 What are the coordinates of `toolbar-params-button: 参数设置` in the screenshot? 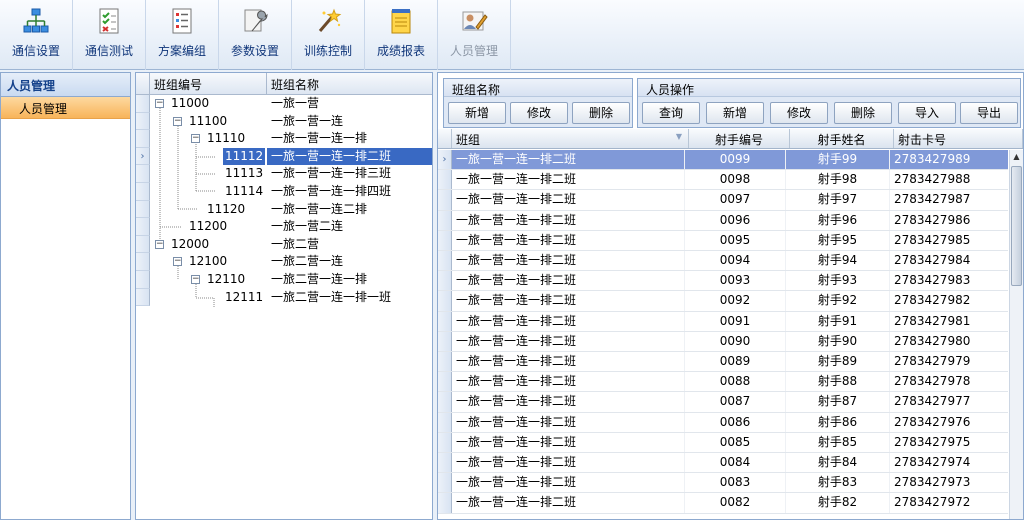 It's located at (255, 35).